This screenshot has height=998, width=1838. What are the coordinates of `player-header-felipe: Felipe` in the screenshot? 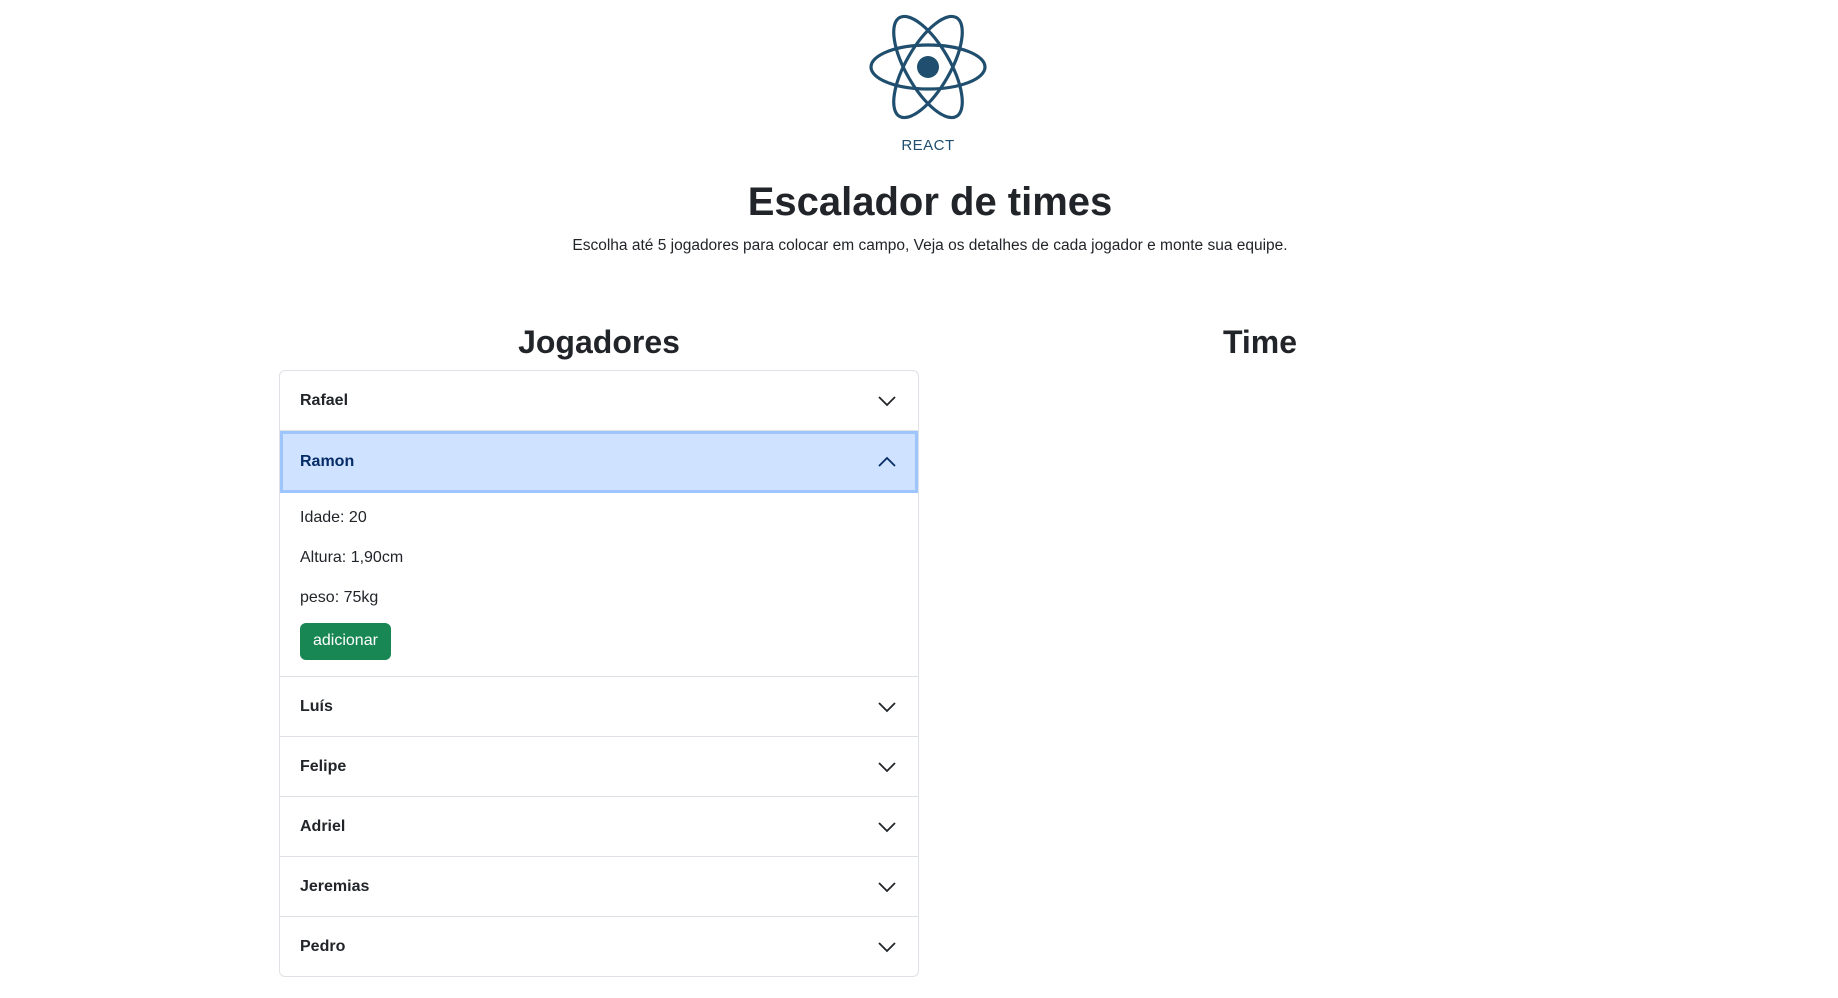 It's located at (599, 766).